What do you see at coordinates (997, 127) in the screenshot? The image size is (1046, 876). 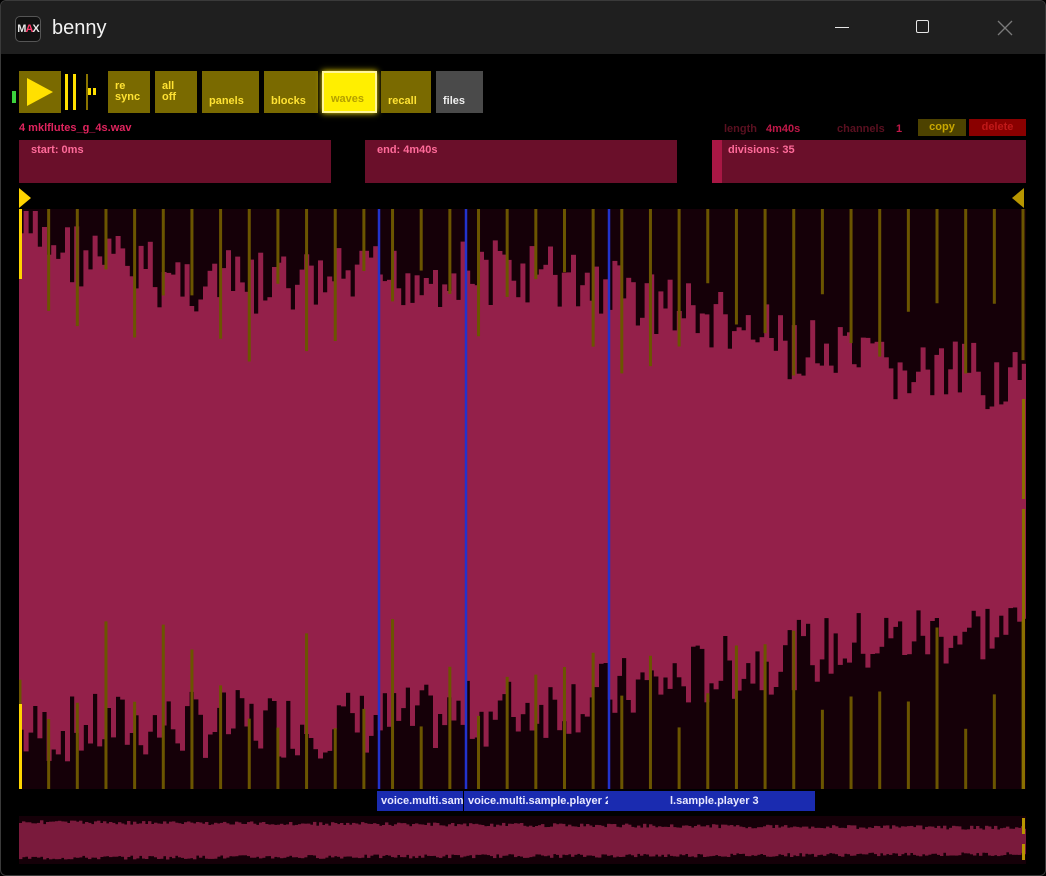 I see `delete-button: delete` at bounding box center [997, 127].